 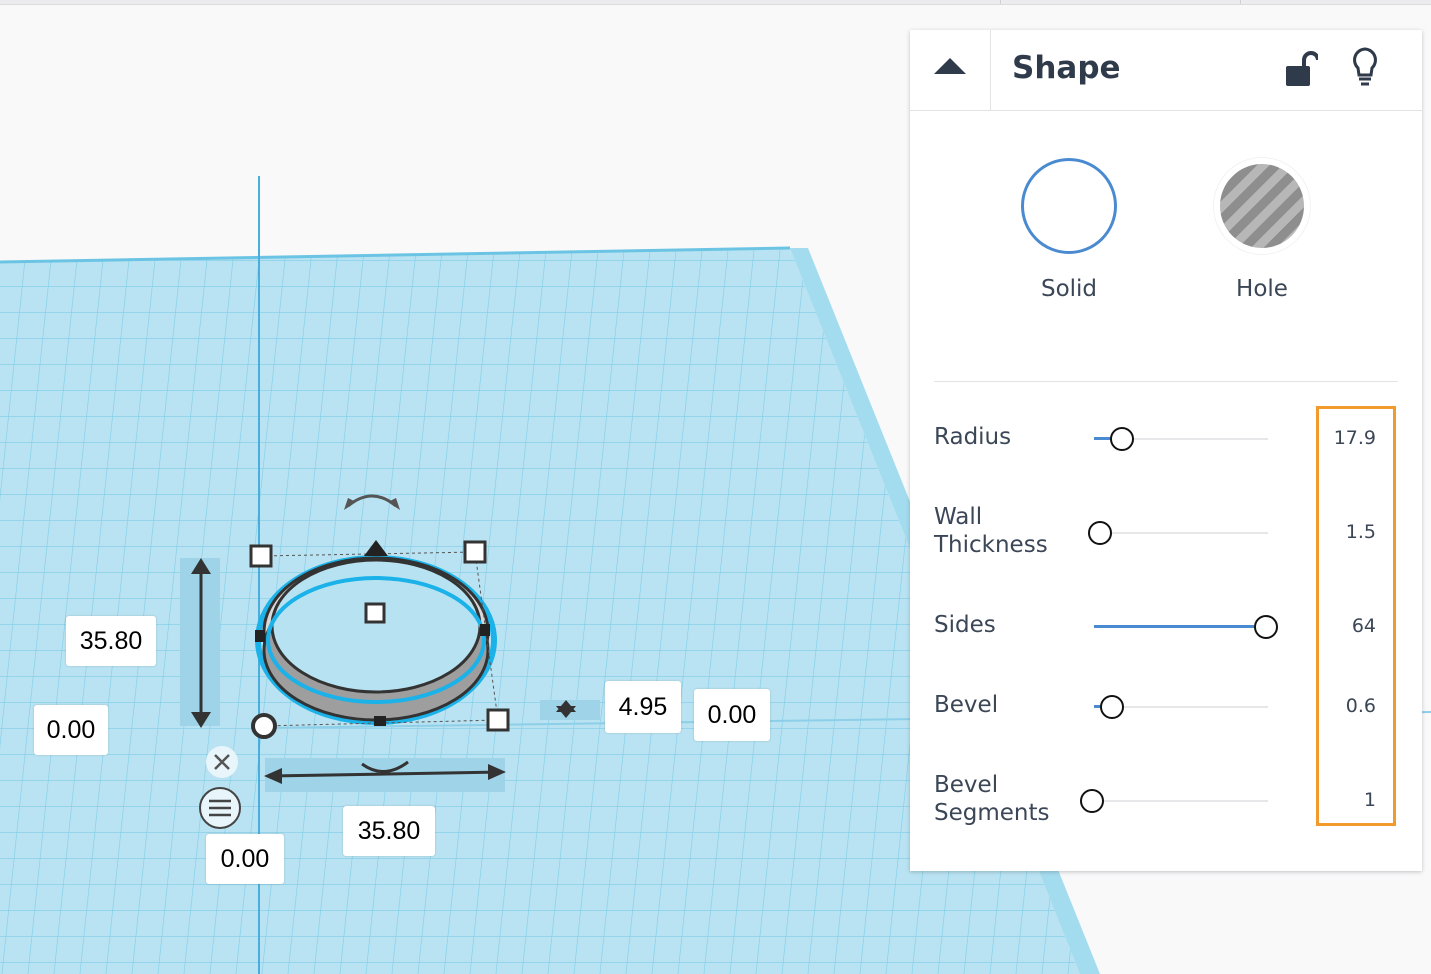 I want to click on center-handle, so click(x=375, y=613).